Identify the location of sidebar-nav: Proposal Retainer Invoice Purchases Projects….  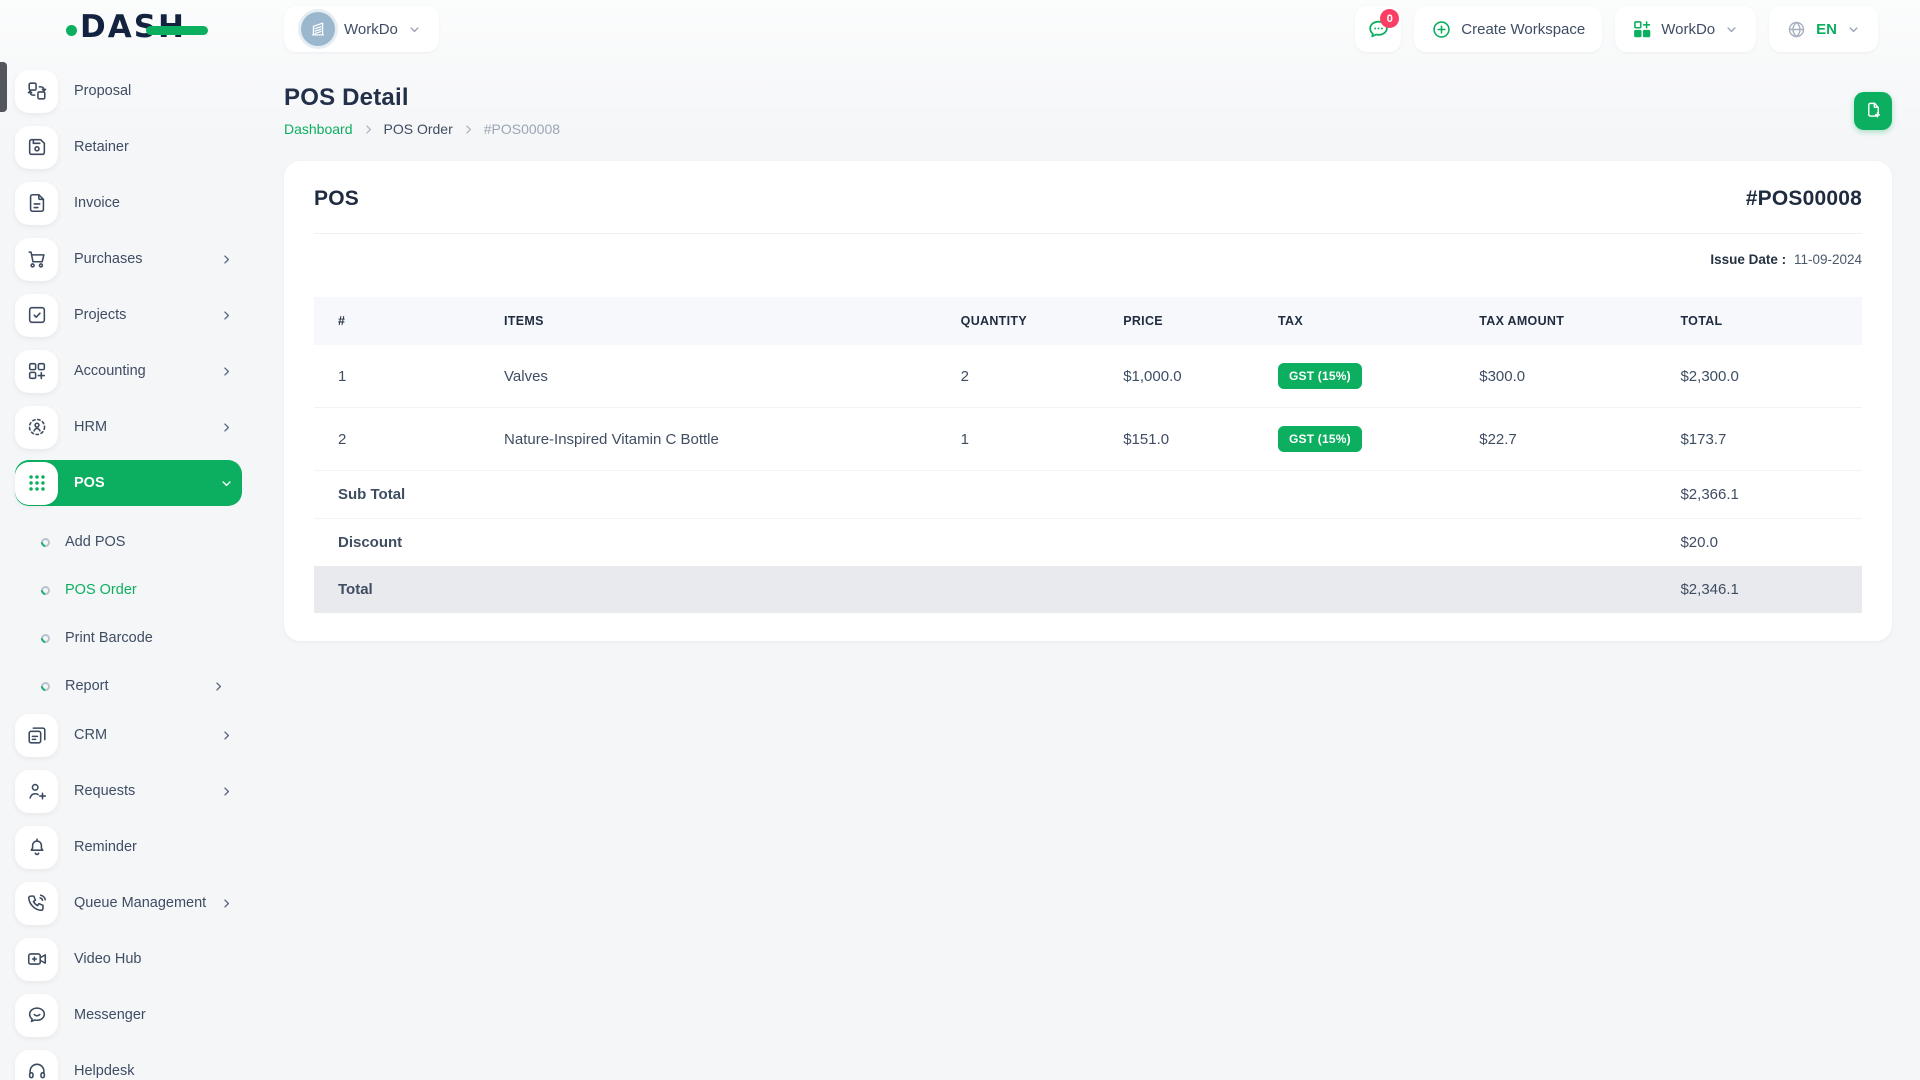
(128, 569).